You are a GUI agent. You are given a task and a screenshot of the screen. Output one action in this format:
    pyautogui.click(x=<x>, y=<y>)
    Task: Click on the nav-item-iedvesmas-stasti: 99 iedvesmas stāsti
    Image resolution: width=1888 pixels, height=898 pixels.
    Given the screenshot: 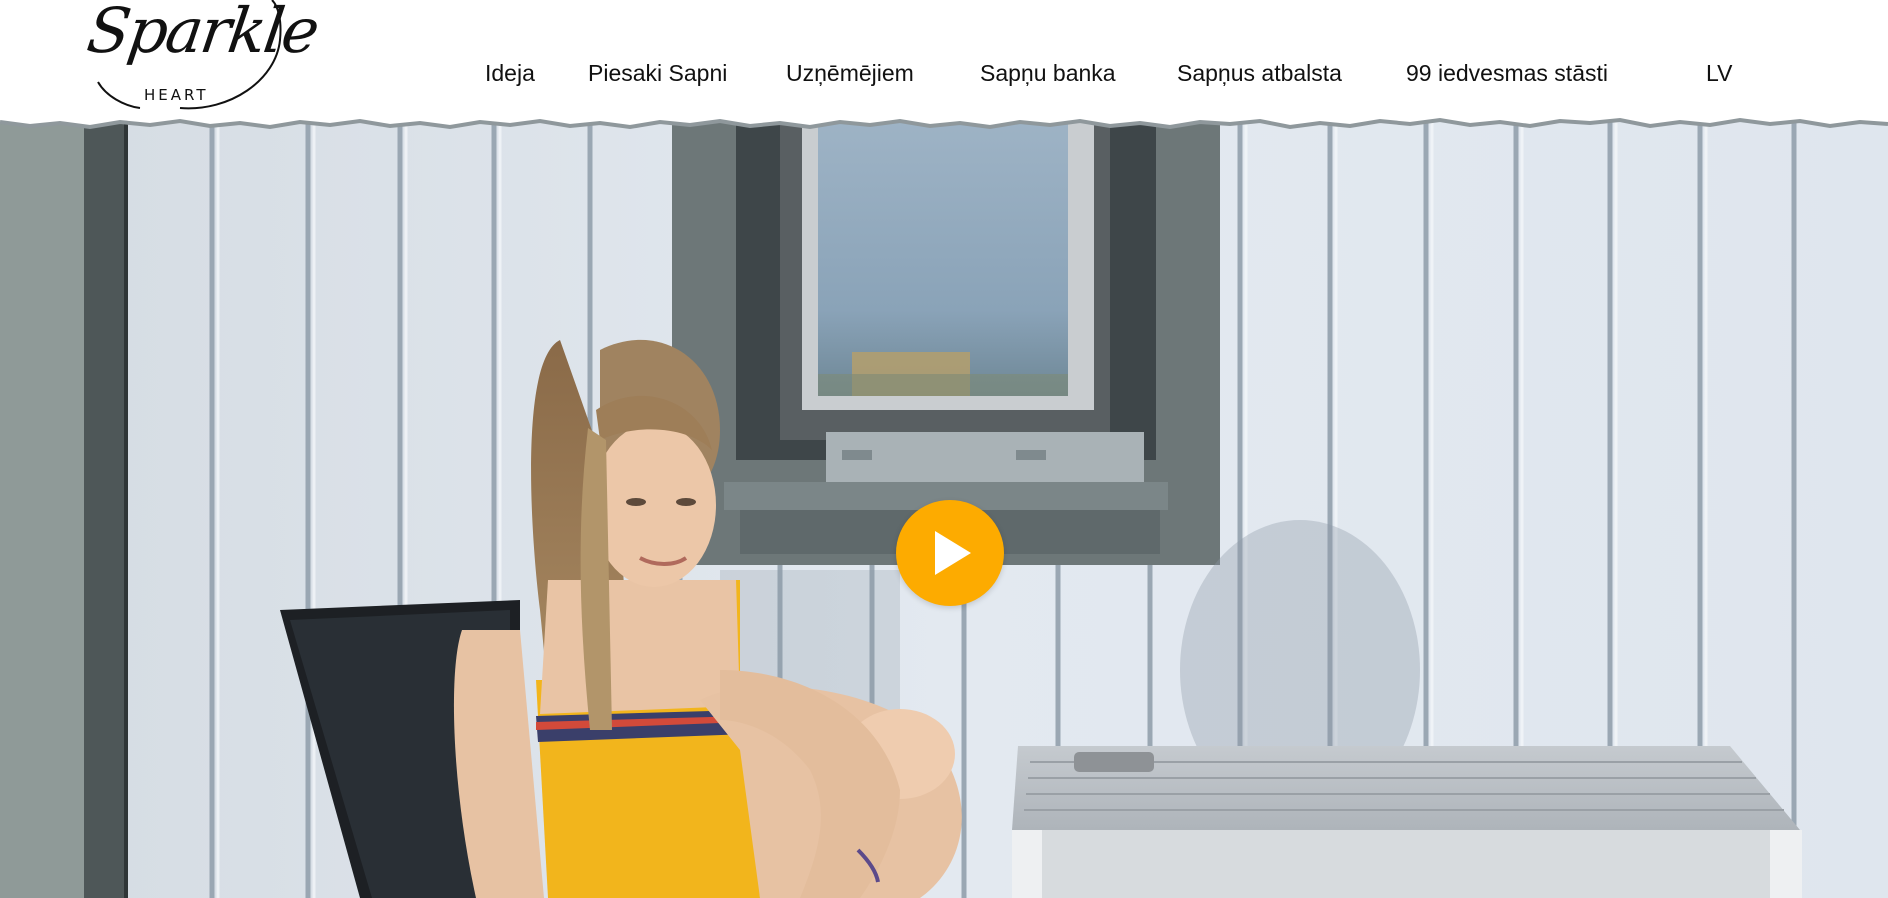 What is the action you would take?
    pyautogui.click(x=1507, y=73)
    